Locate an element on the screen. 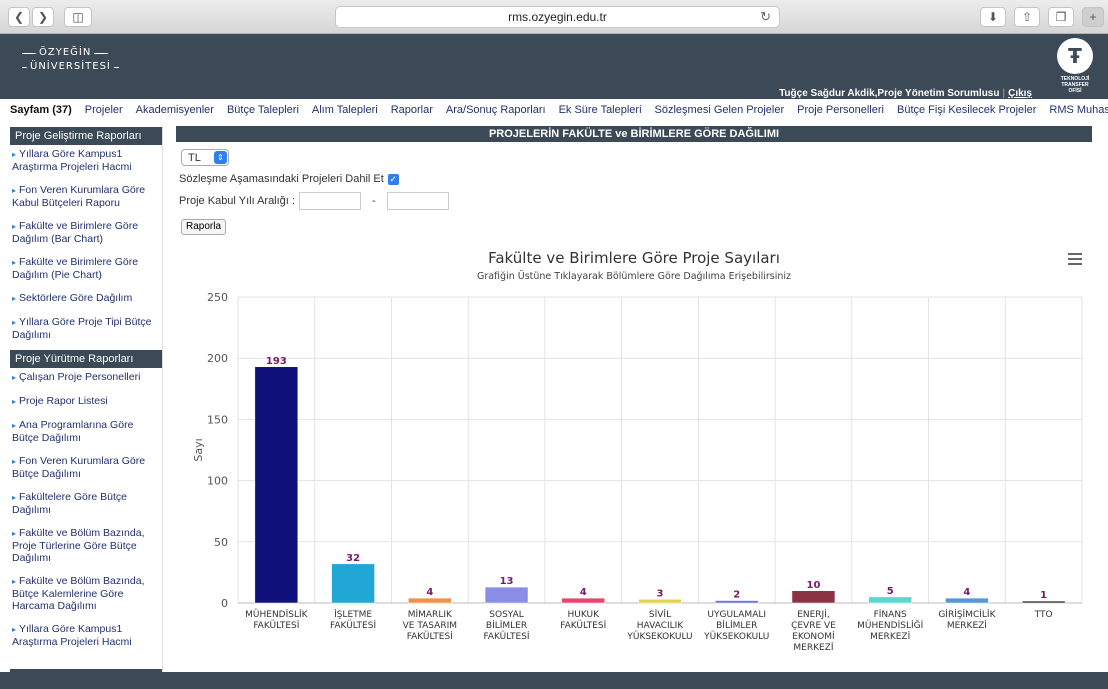  forward-icon: ❯ is located at coordinates (43, 17).